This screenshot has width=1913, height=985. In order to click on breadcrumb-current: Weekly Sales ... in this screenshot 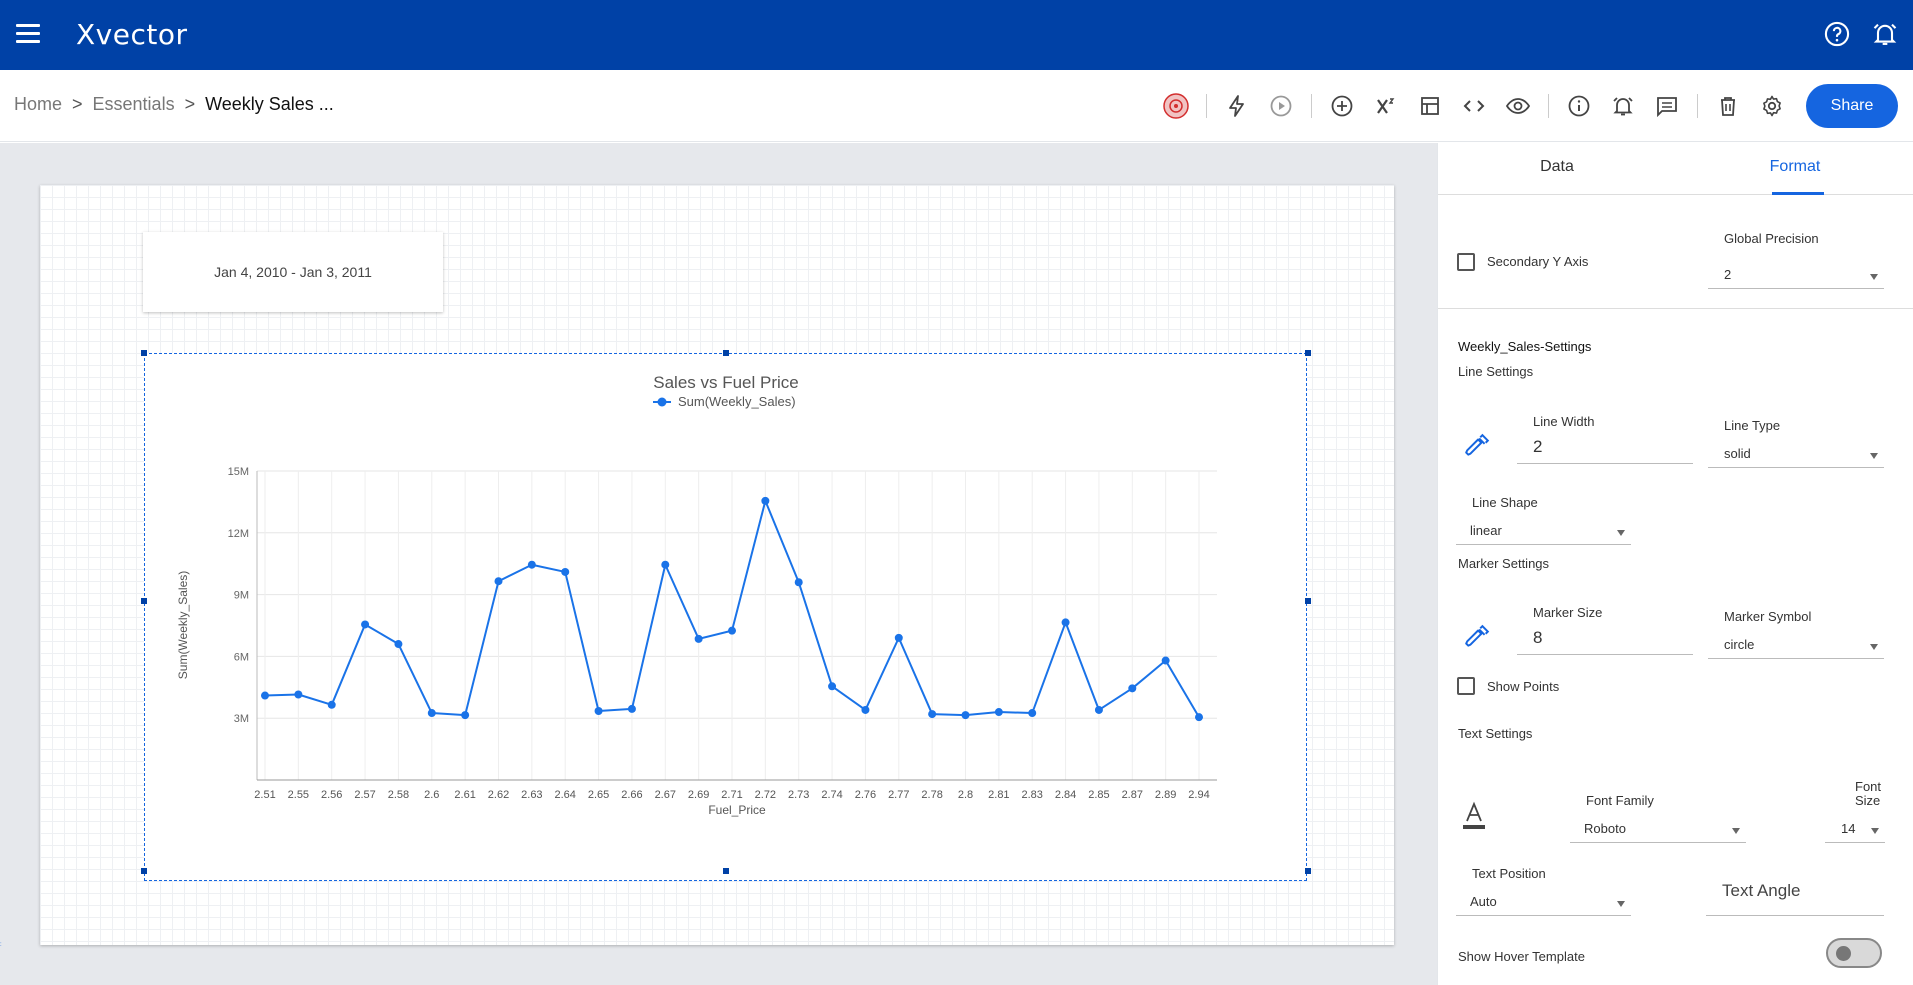, I will do `click(269, 104)`.